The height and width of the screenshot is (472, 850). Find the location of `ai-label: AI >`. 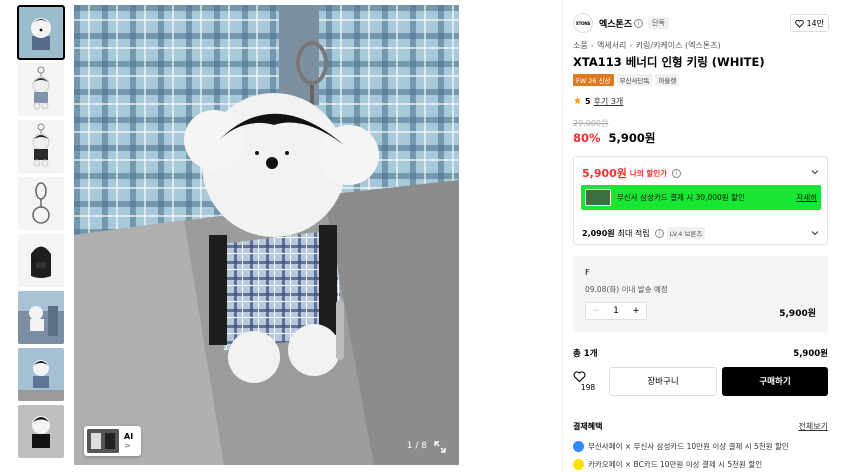

ai-label: AI > is located at coordinates (129, 441).